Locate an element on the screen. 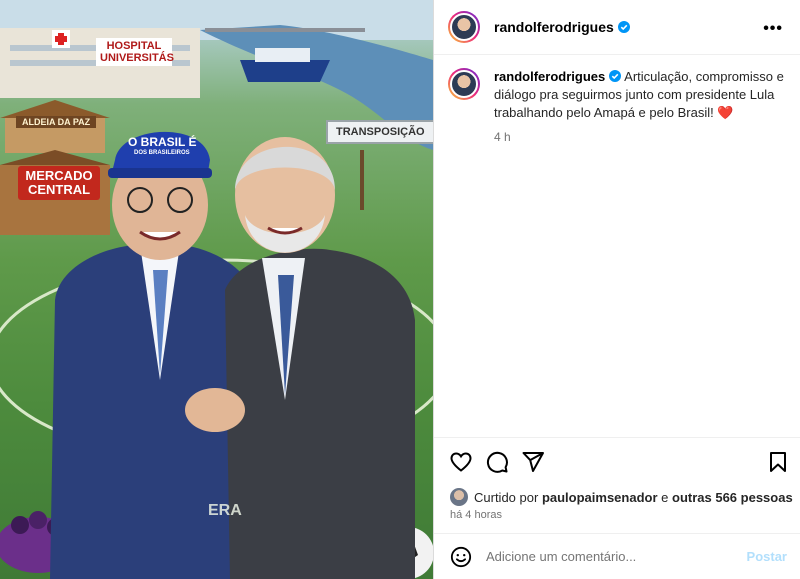  emoji-icon is located at coordinates (461, 557).